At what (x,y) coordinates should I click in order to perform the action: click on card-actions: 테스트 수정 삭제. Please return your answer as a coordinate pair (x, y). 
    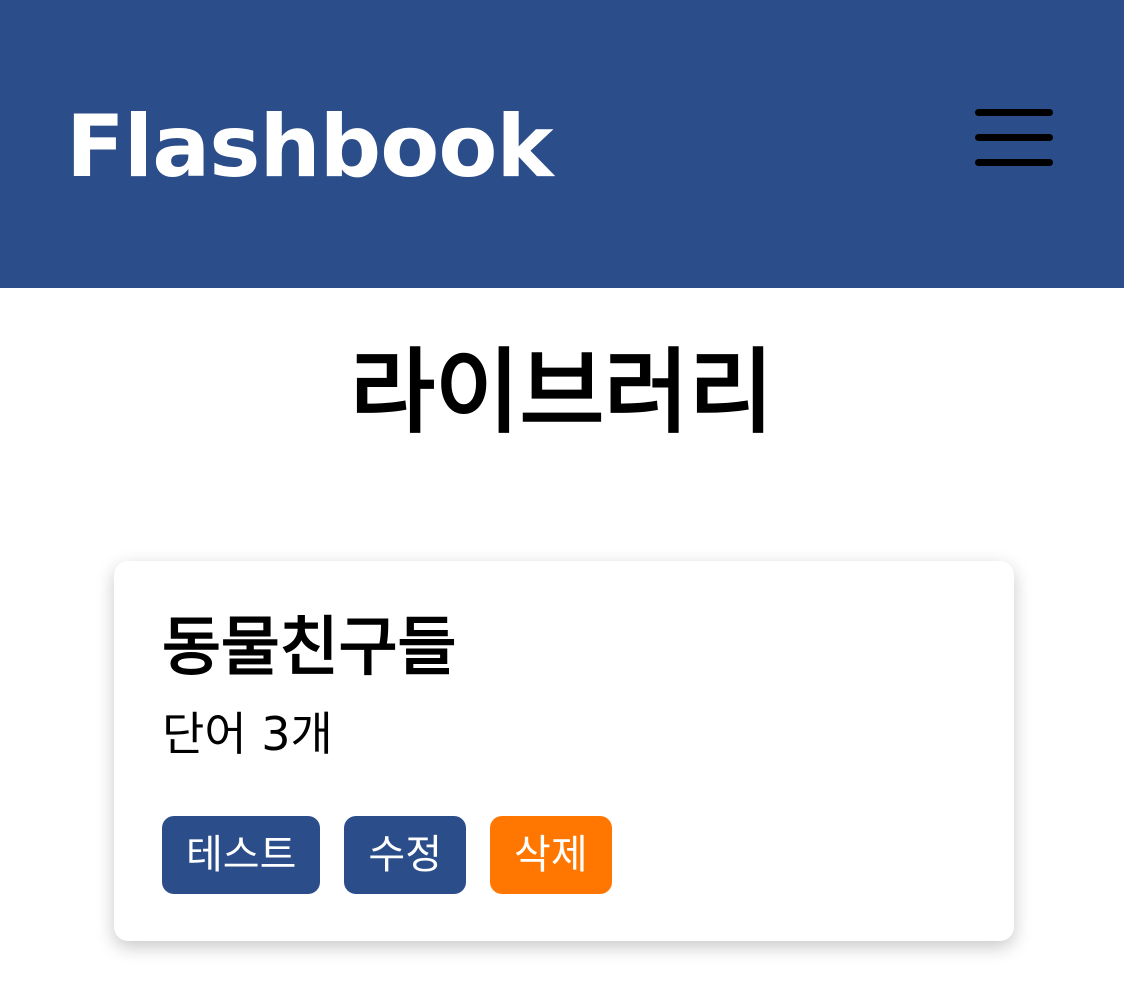
    Looking at the image, I should click on (387, 855).